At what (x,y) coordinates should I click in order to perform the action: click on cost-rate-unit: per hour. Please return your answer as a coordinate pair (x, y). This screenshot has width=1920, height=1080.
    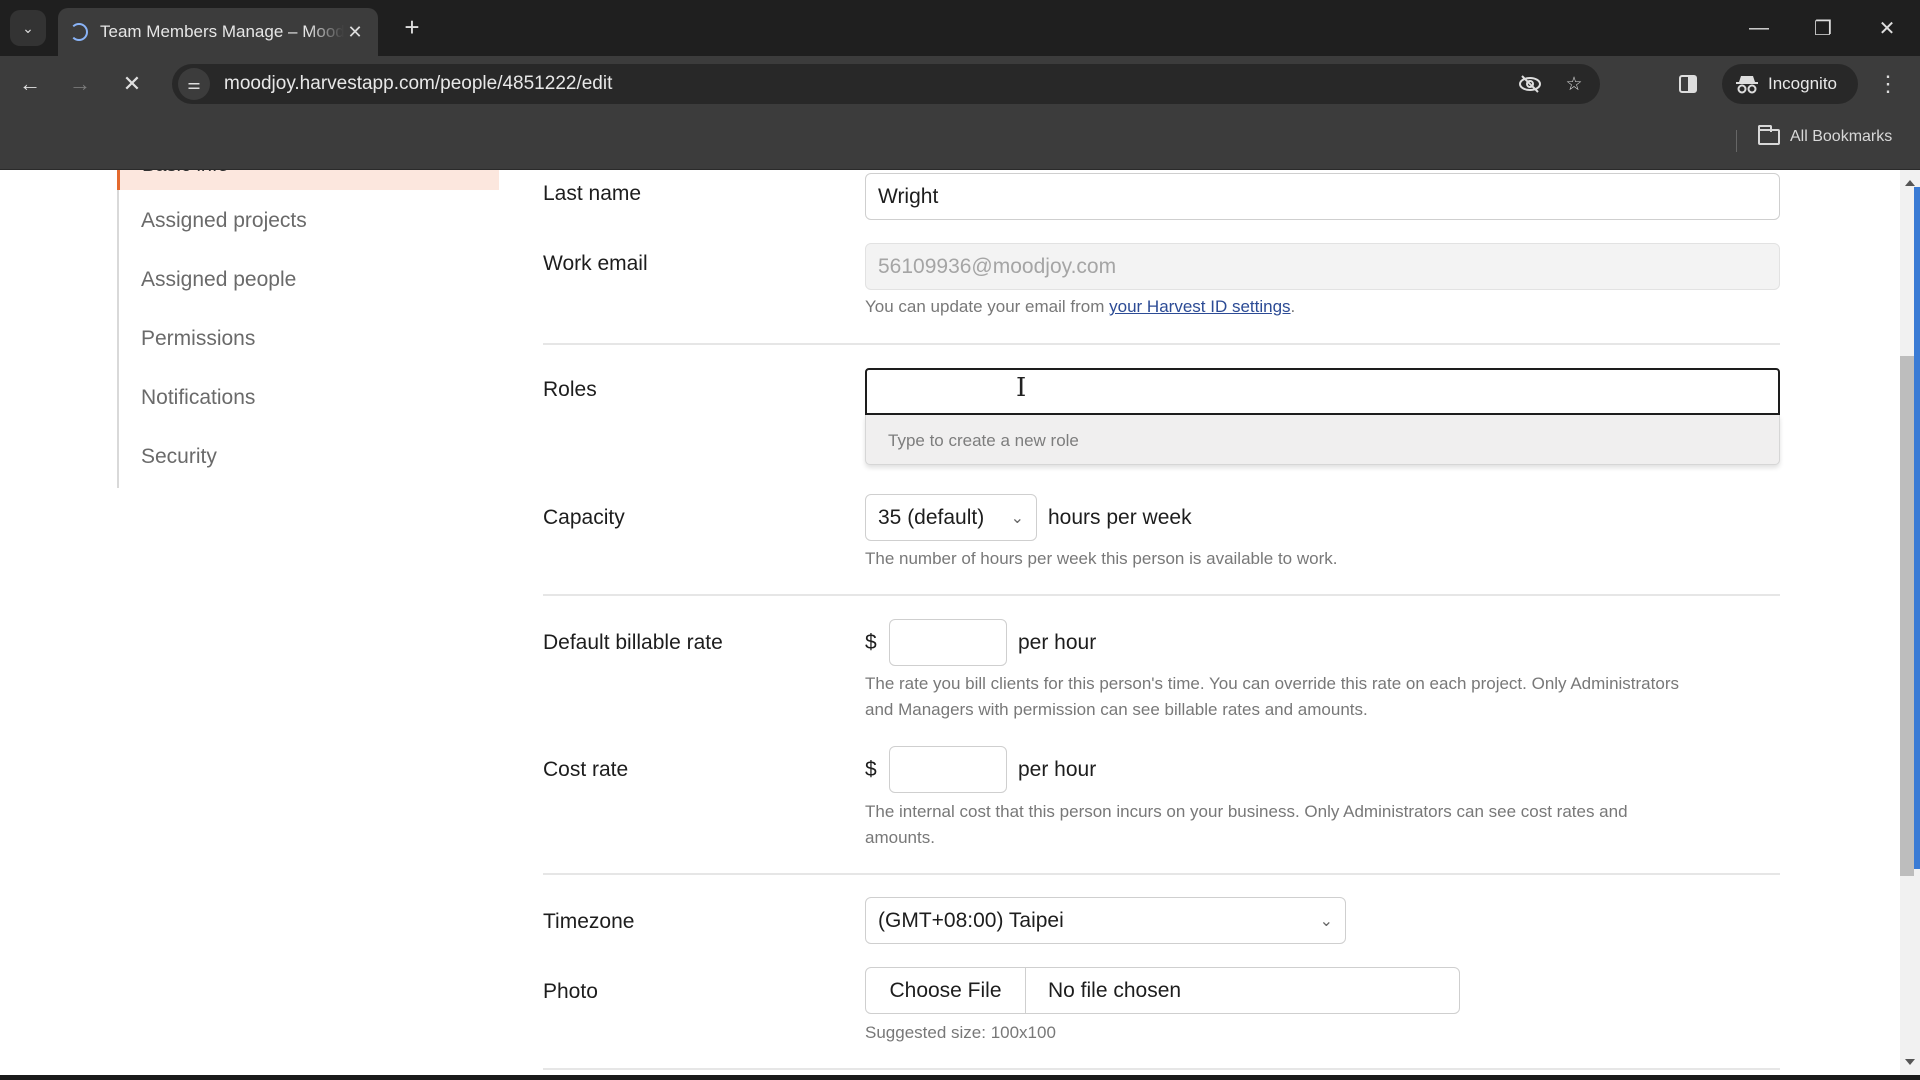
    Looking at the image, I should click on (1057, 769).